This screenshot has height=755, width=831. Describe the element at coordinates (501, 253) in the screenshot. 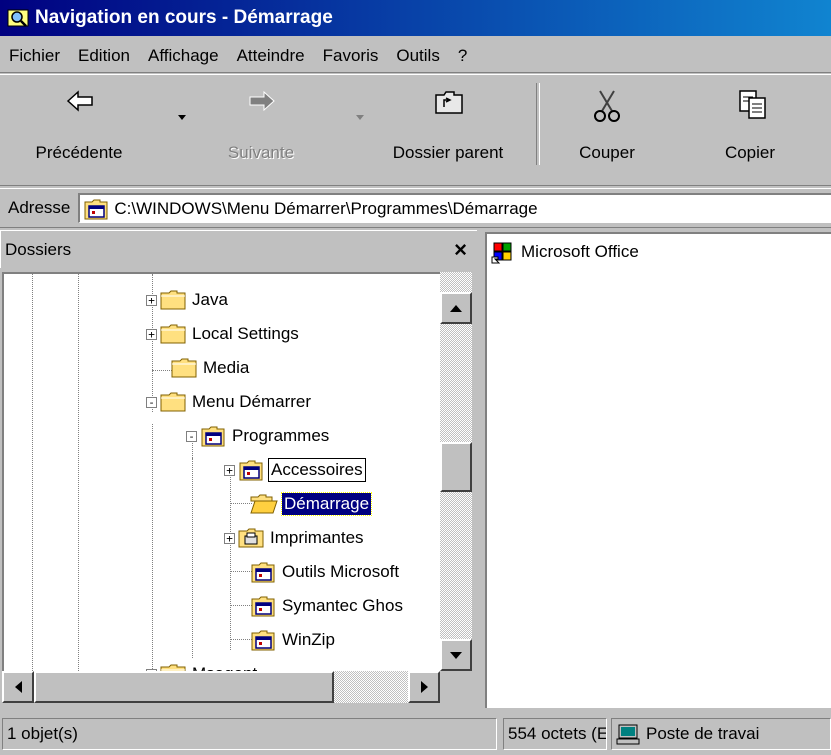

I see `office-shortcut-icon` at that location.